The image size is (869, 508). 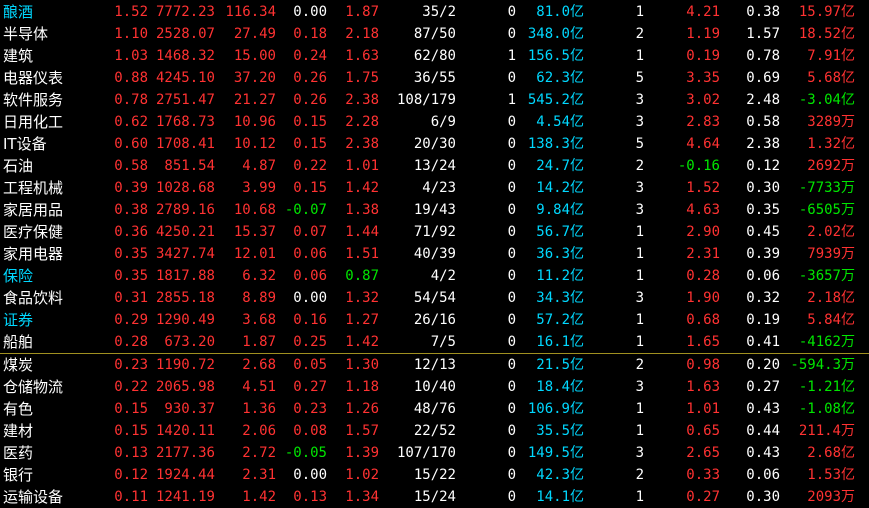 What do you see at coordinates (552, 12) in the screenshot?
I see `turnover-amount: 81.0亿` at bounding box center [552, 12].